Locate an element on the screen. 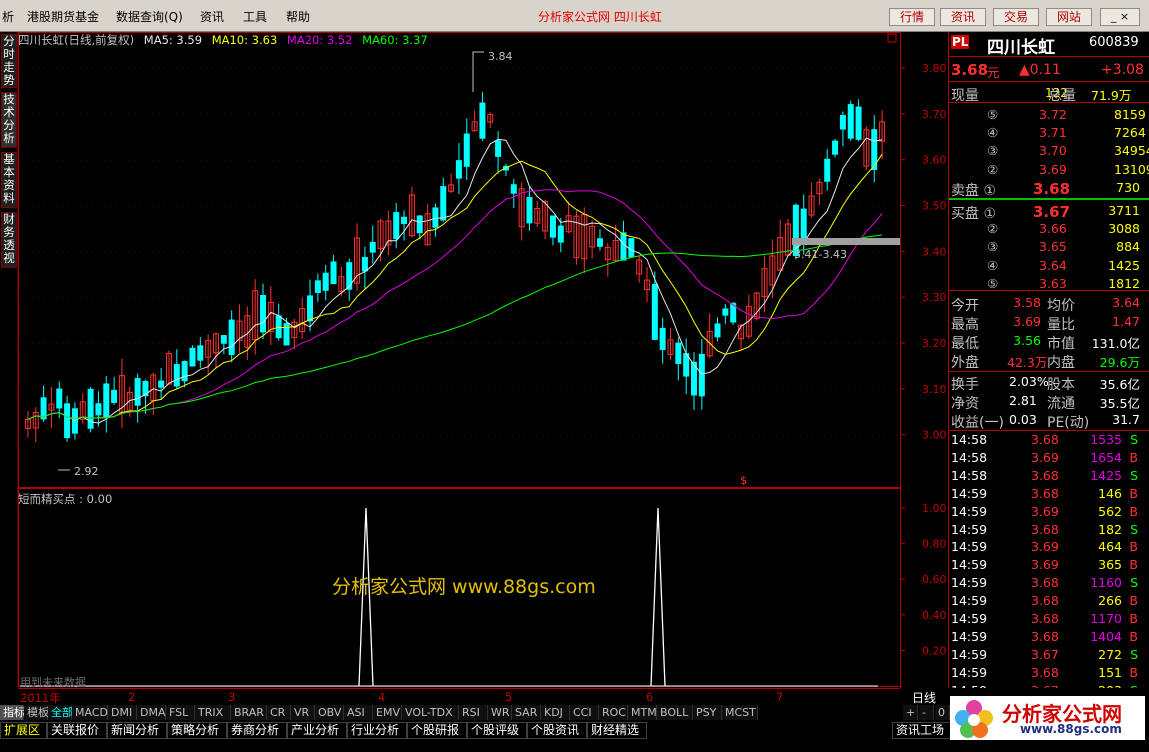 This screenshot has height=752, width=1149. module-tab: 个股资讯 is located at coordinates (557, 730).